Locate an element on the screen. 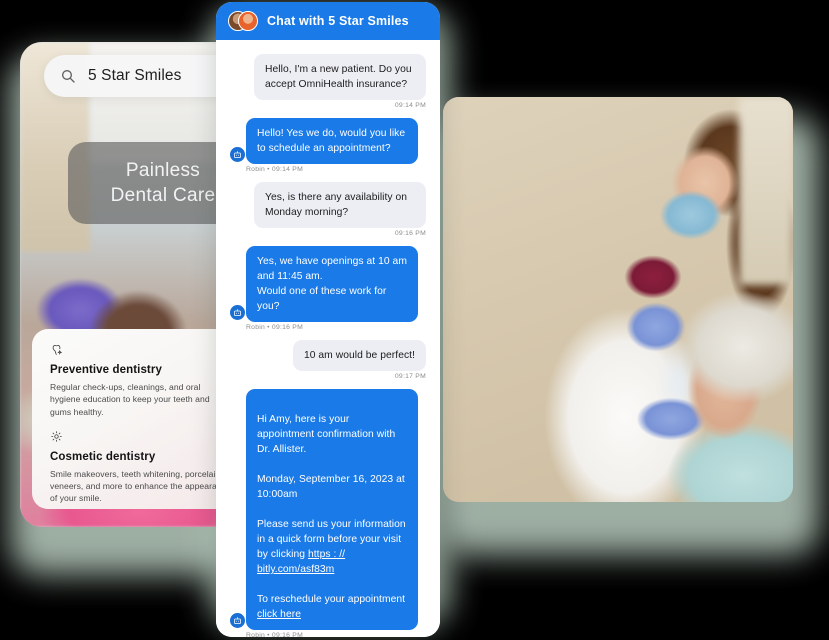 The height and width of the screenshot is (640, 829). message-timestamp: 09:16 PM is located at coordinates (410, 233).